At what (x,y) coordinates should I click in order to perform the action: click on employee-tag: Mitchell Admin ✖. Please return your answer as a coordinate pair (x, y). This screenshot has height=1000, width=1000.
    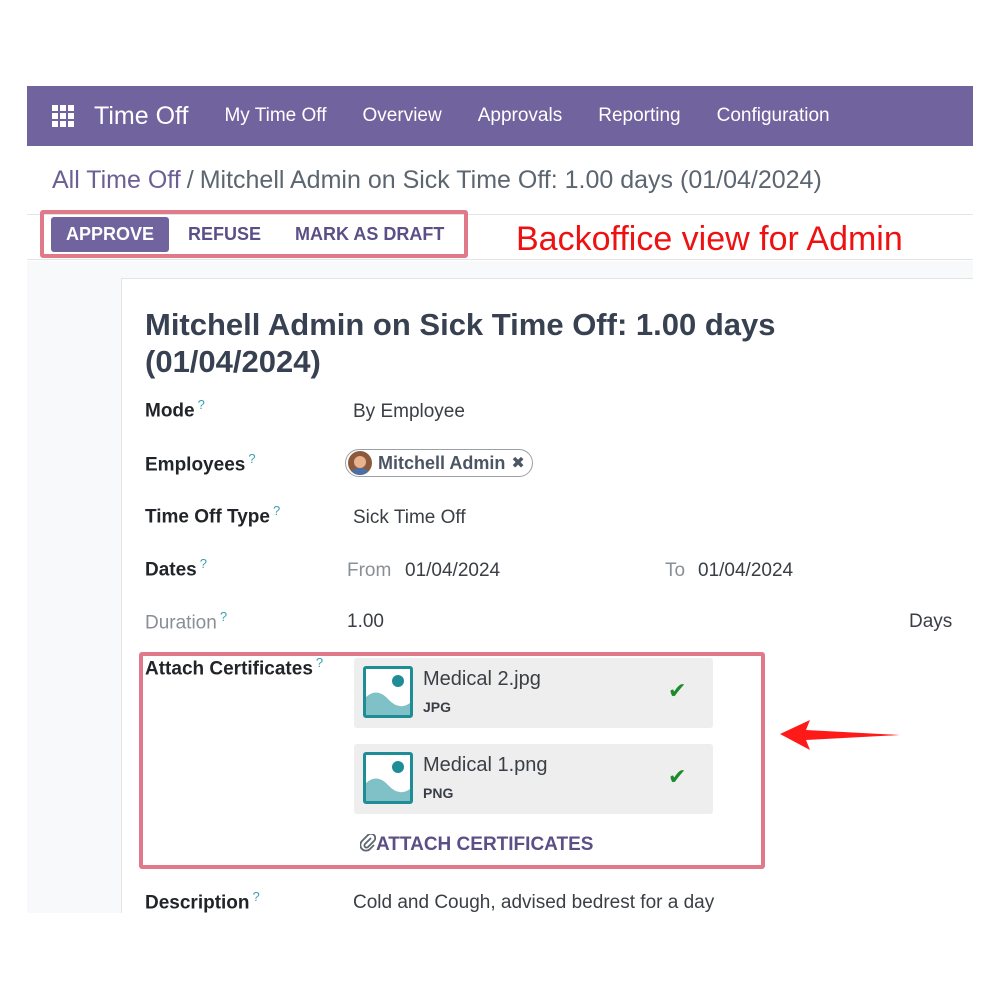
    Looking at the image, I should click on (439, 463).